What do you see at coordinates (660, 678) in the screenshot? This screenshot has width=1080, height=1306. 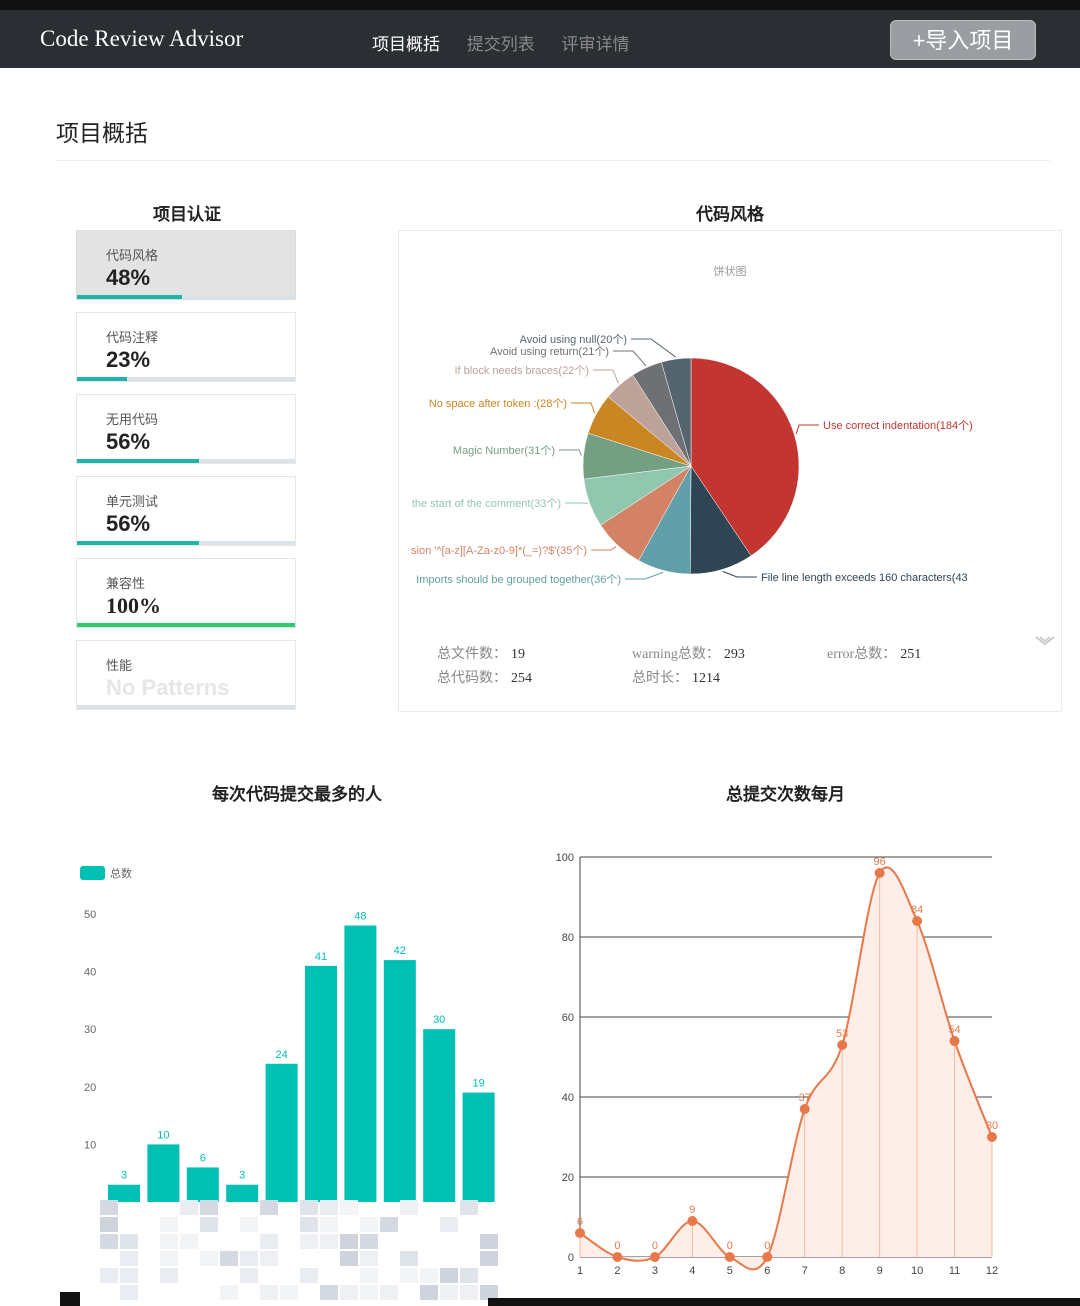 I see `stat-label: 总时长：` at bounding box center [660, 678].